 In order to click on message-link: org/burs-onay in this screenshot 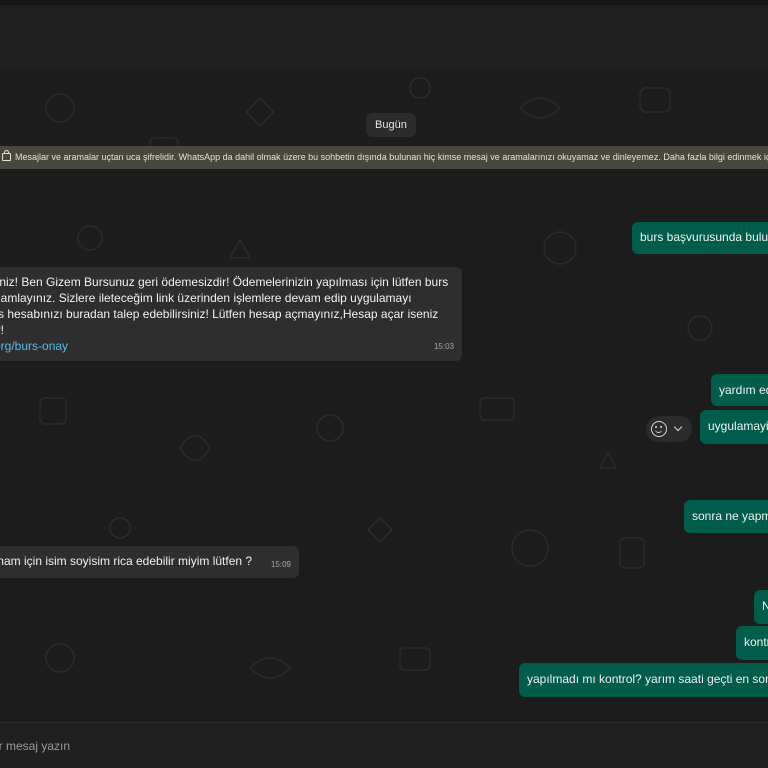, I will do `click(231, 346)`.